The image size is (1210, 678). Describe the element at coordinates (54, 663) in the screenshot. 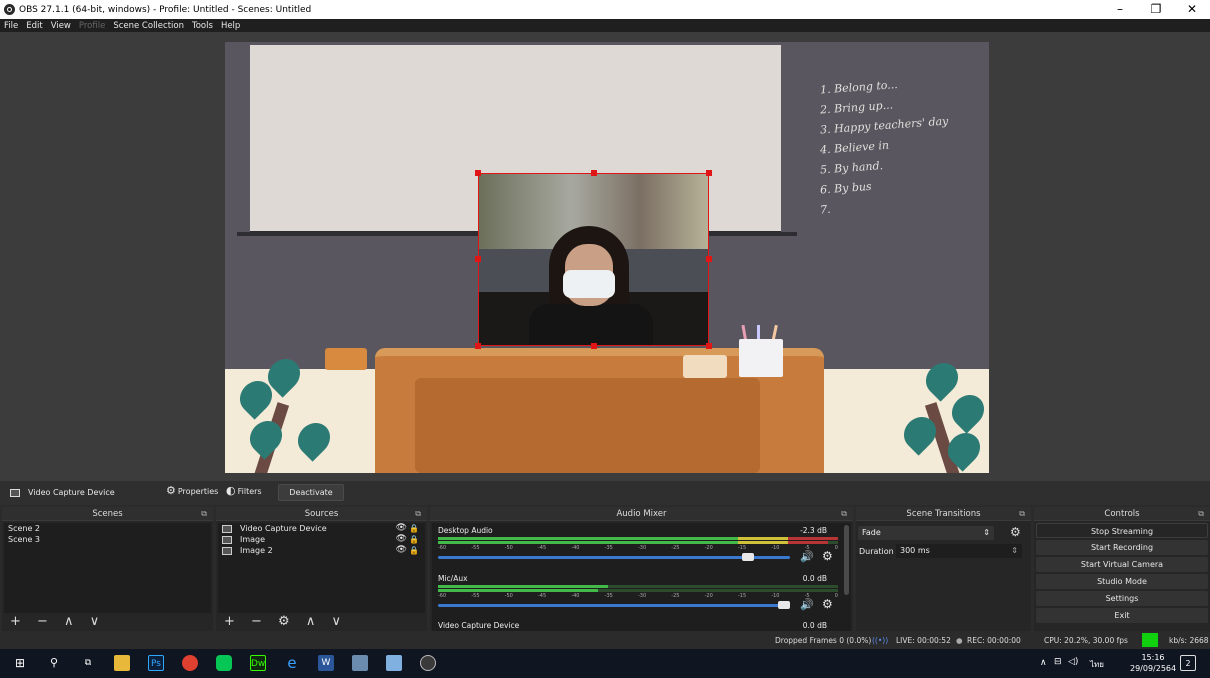

I see `search-icon: ⚲` at that location.